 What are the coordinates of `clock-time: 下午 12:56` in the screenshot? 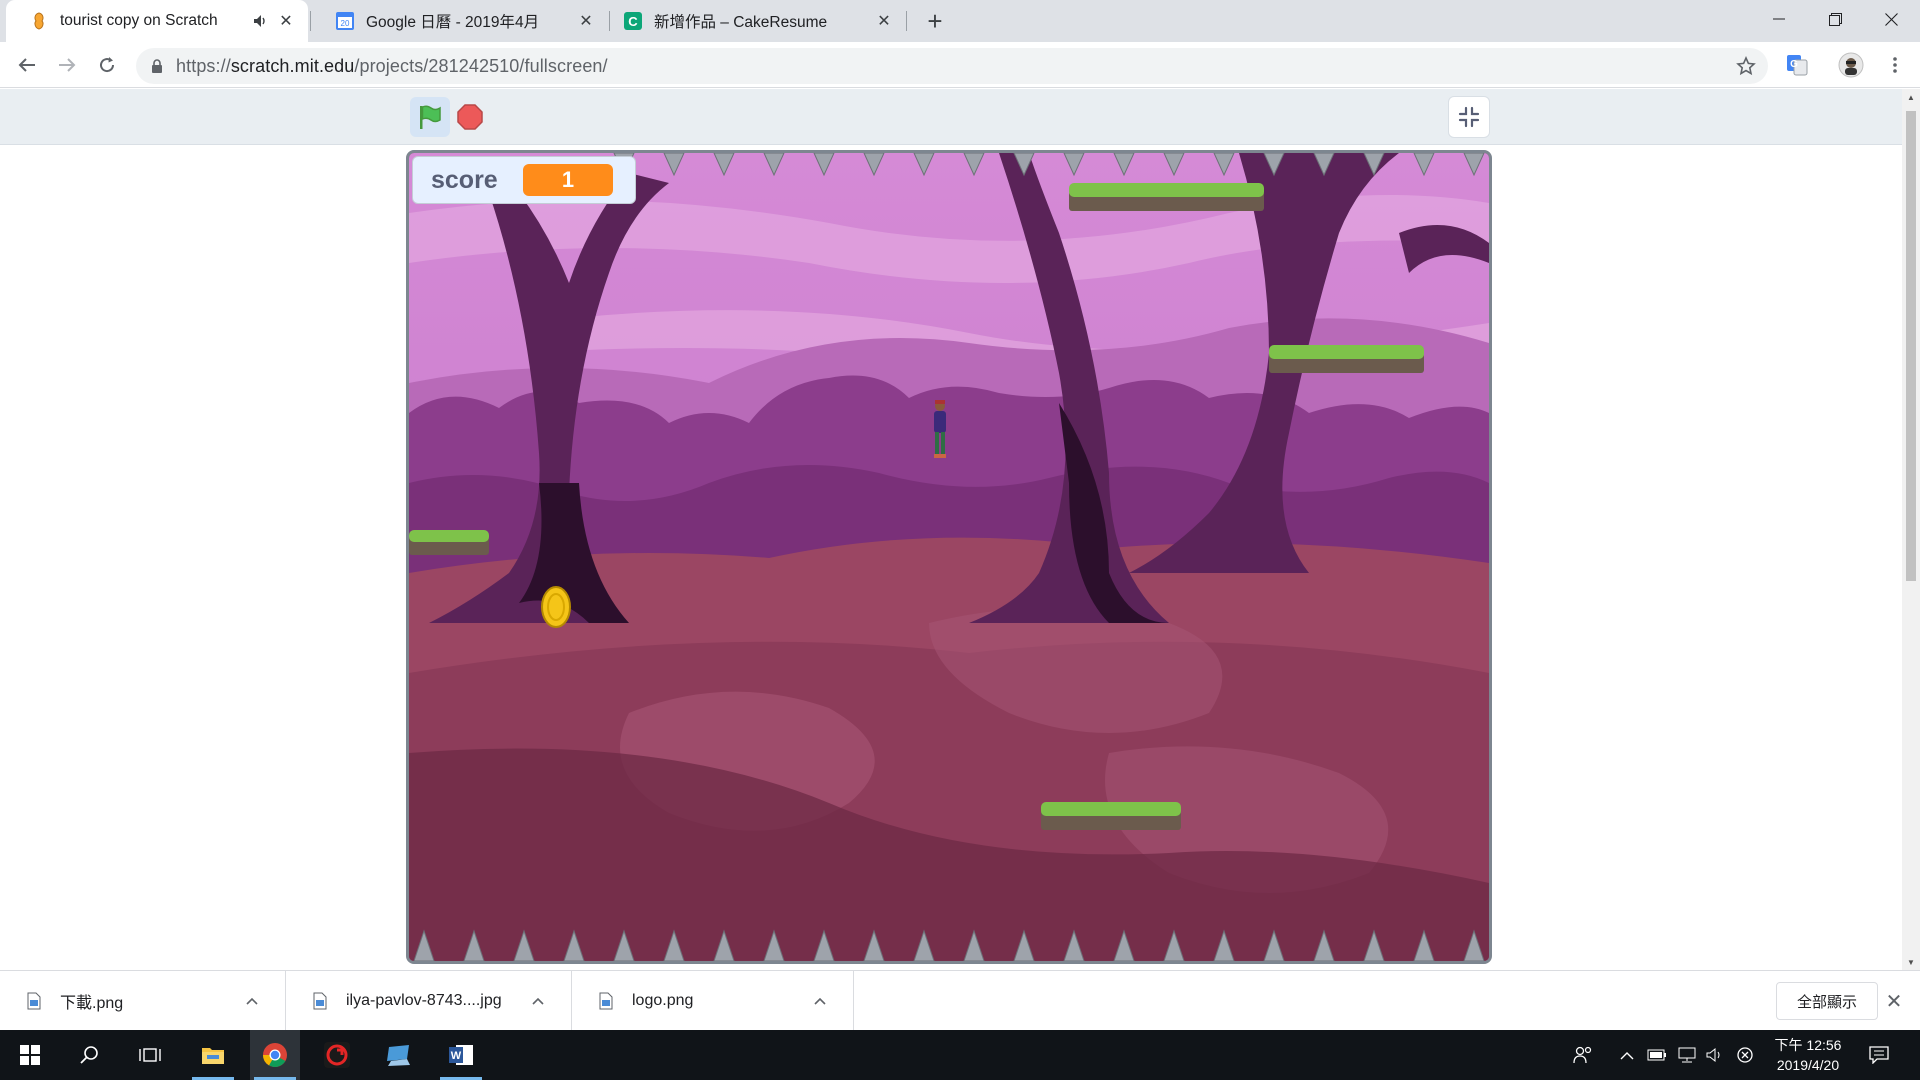 It's located at (1808, 1045).